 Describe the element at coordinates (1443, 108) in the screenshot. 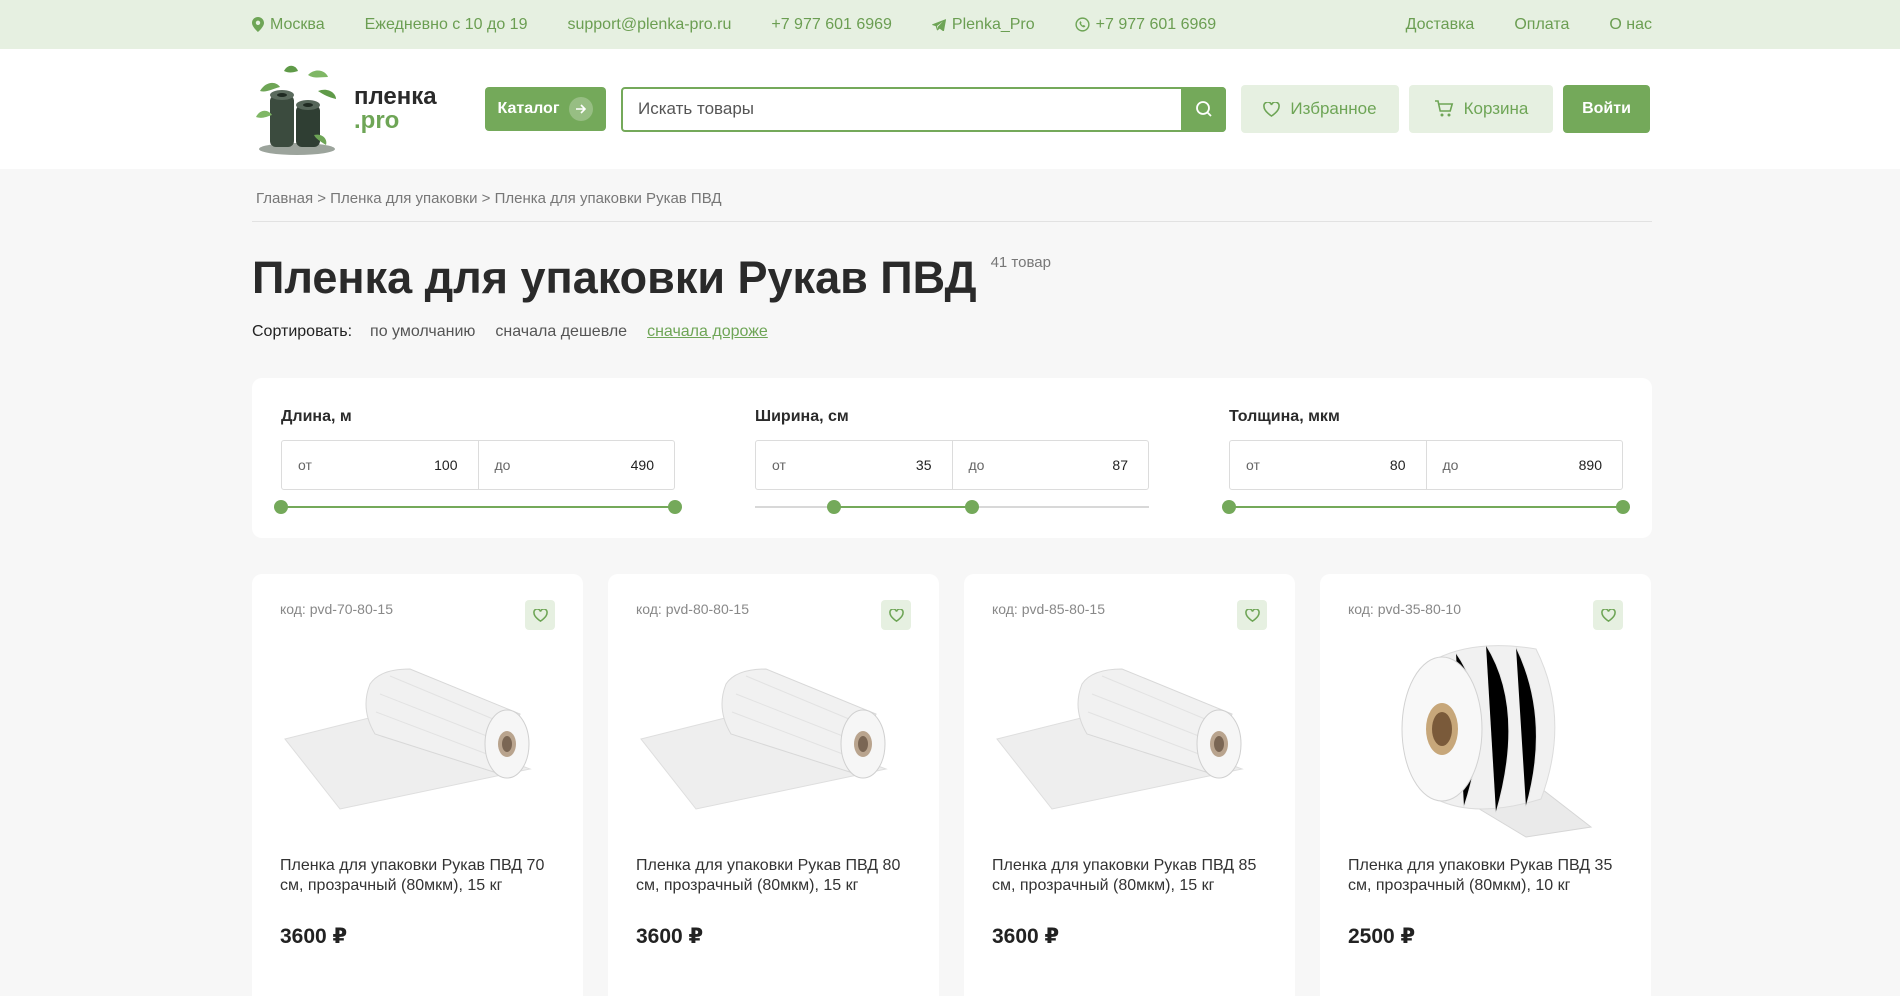

I see `cart-icon` at that location.